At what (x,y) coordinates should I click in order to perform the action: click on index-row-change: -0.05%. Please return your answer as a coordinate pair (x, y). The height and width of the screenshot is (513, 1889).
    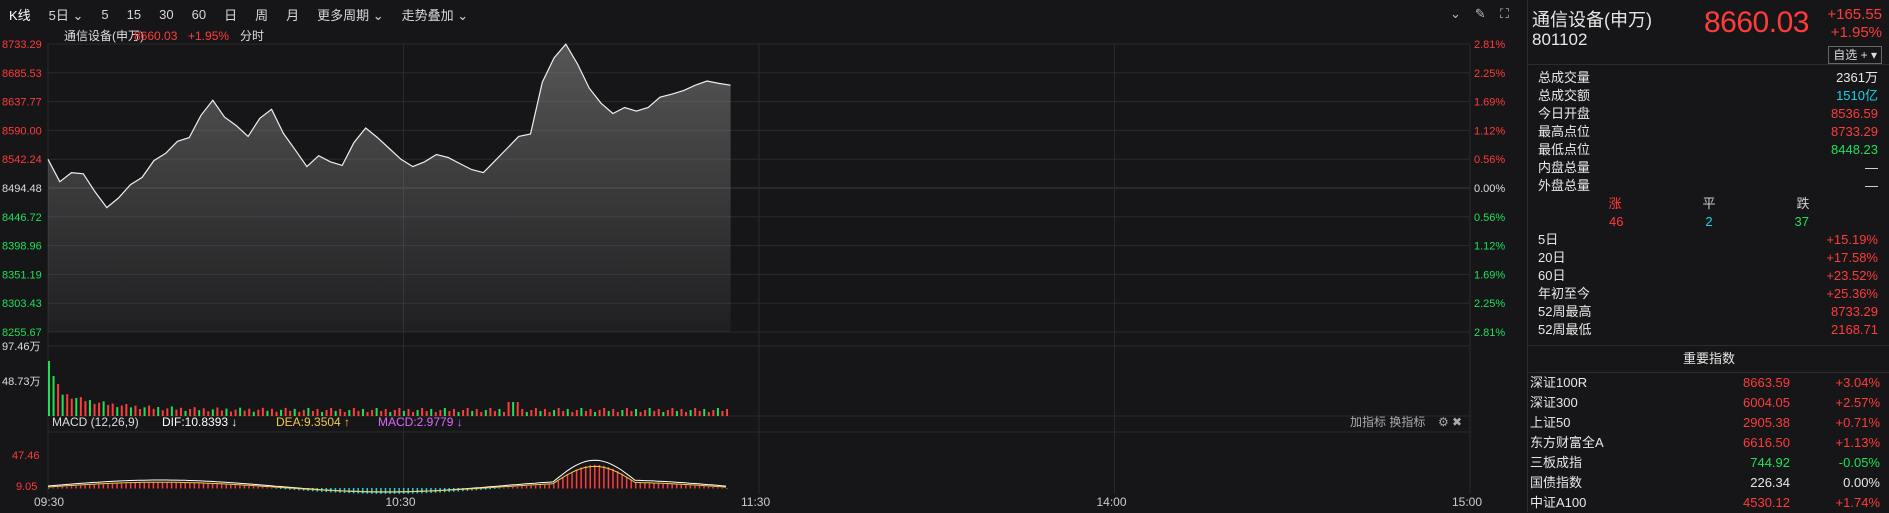
    Looking at the image, I should click on (1859, 462).